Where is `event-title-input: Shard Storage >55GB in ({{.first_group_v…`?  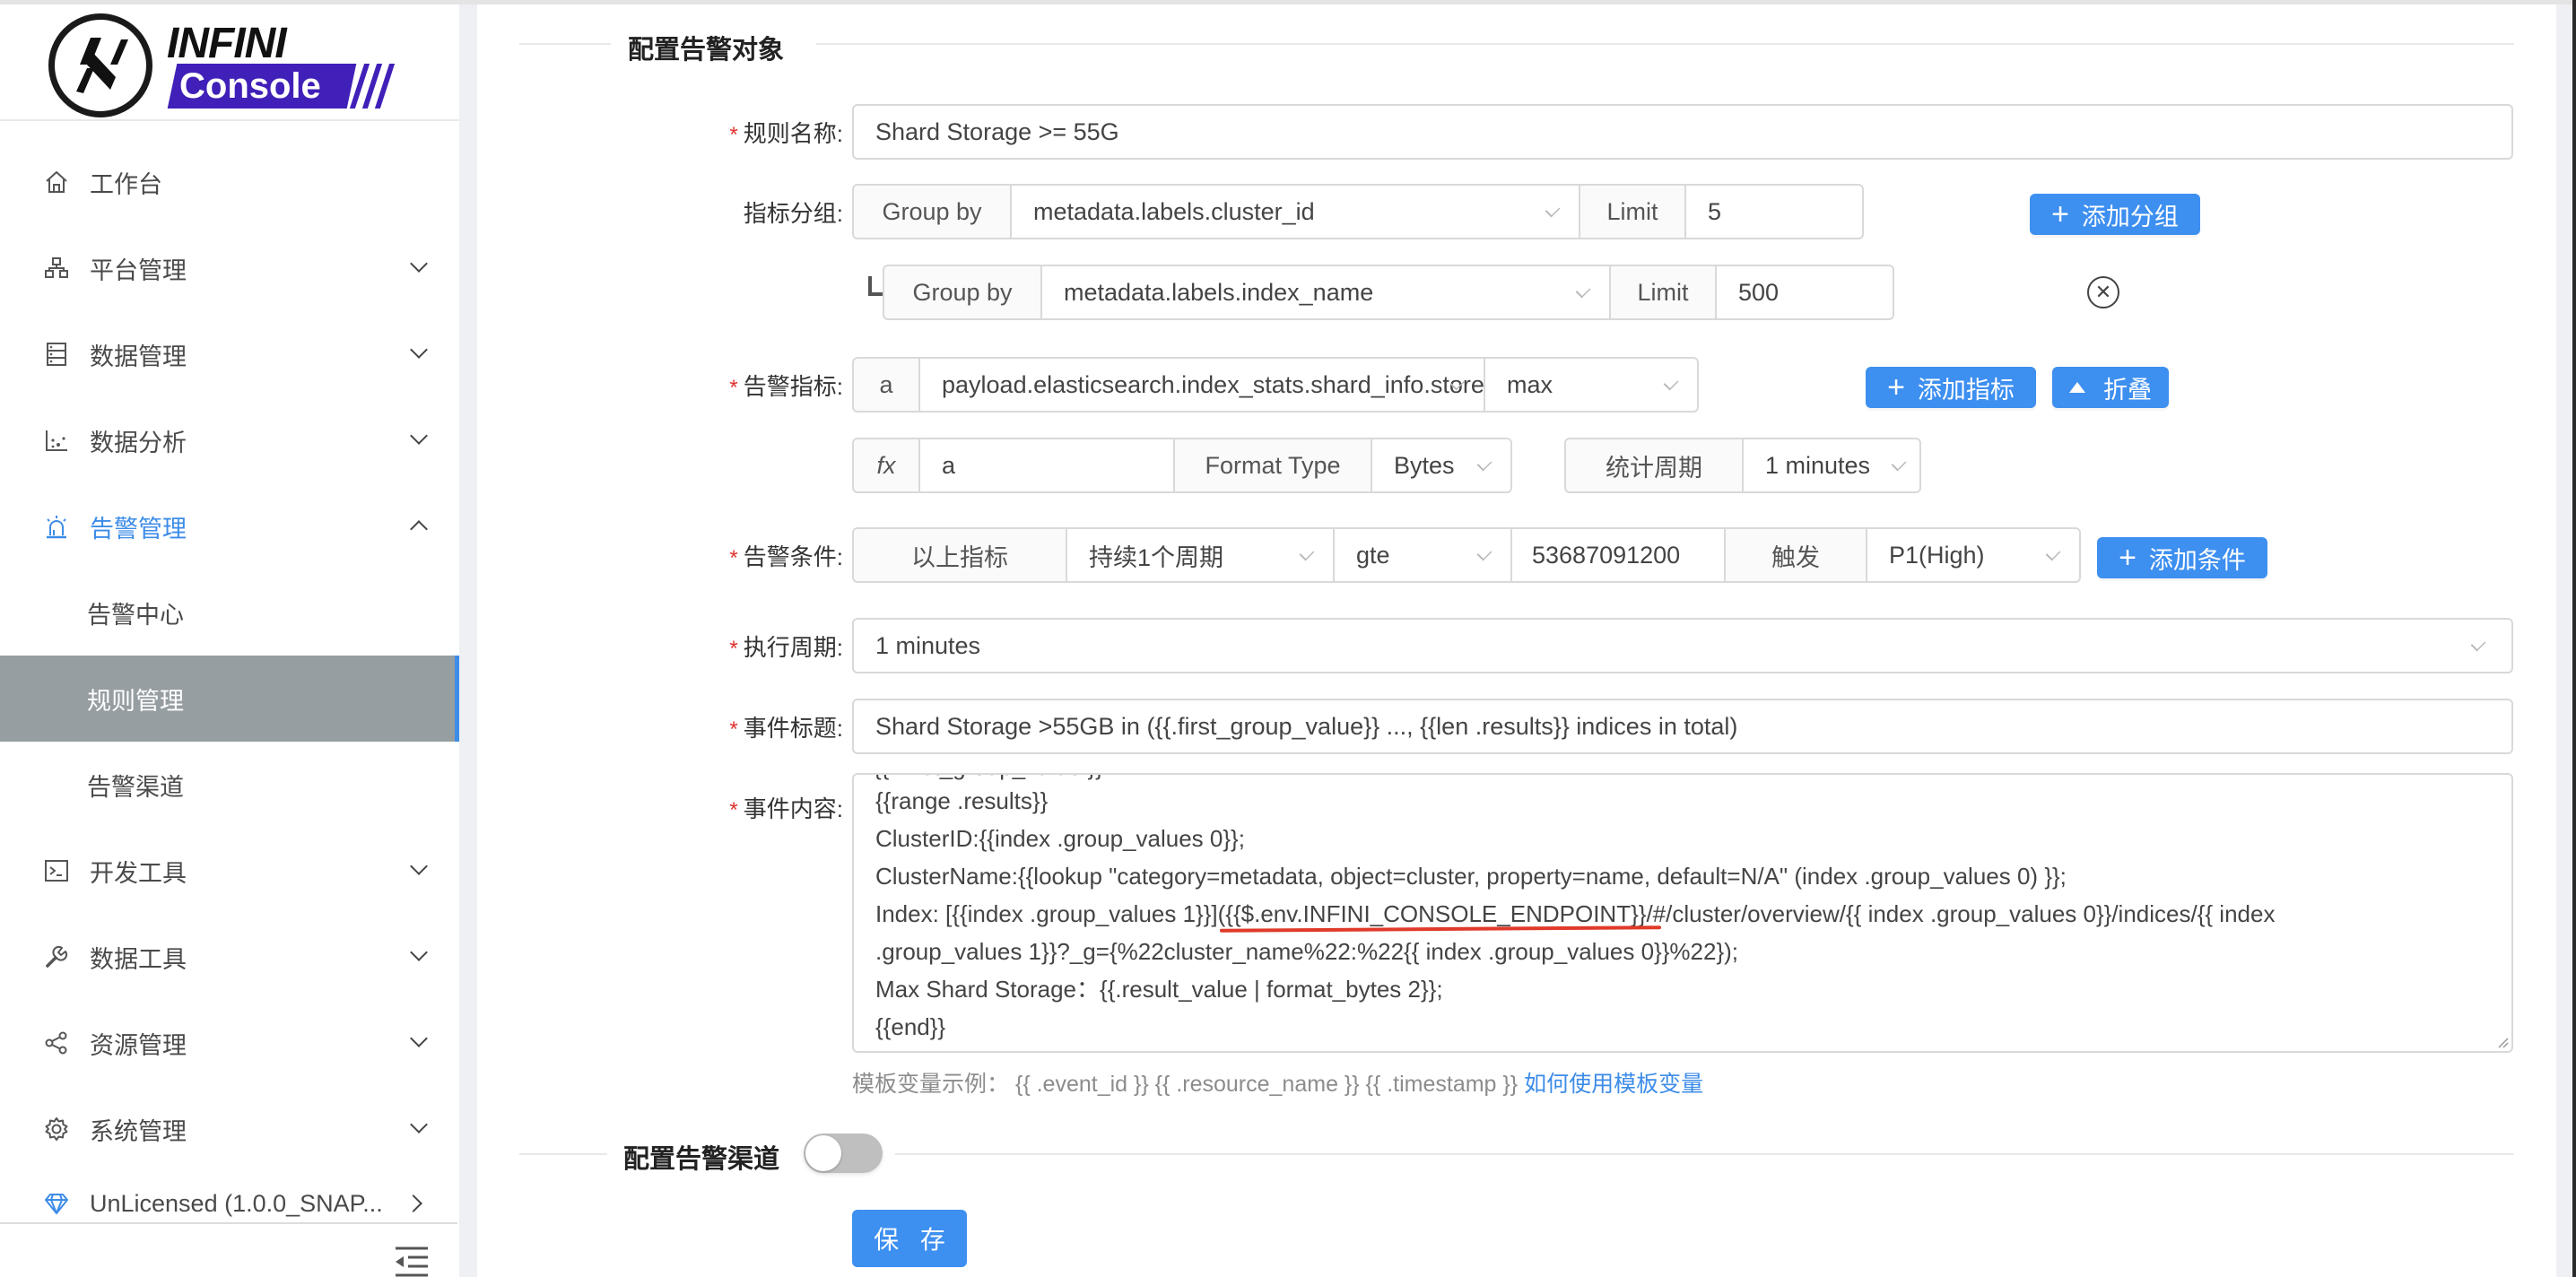 event-title-input: Shard Storage >55GB in ({{.first_group_v… is located at coordinates (1682, 726).